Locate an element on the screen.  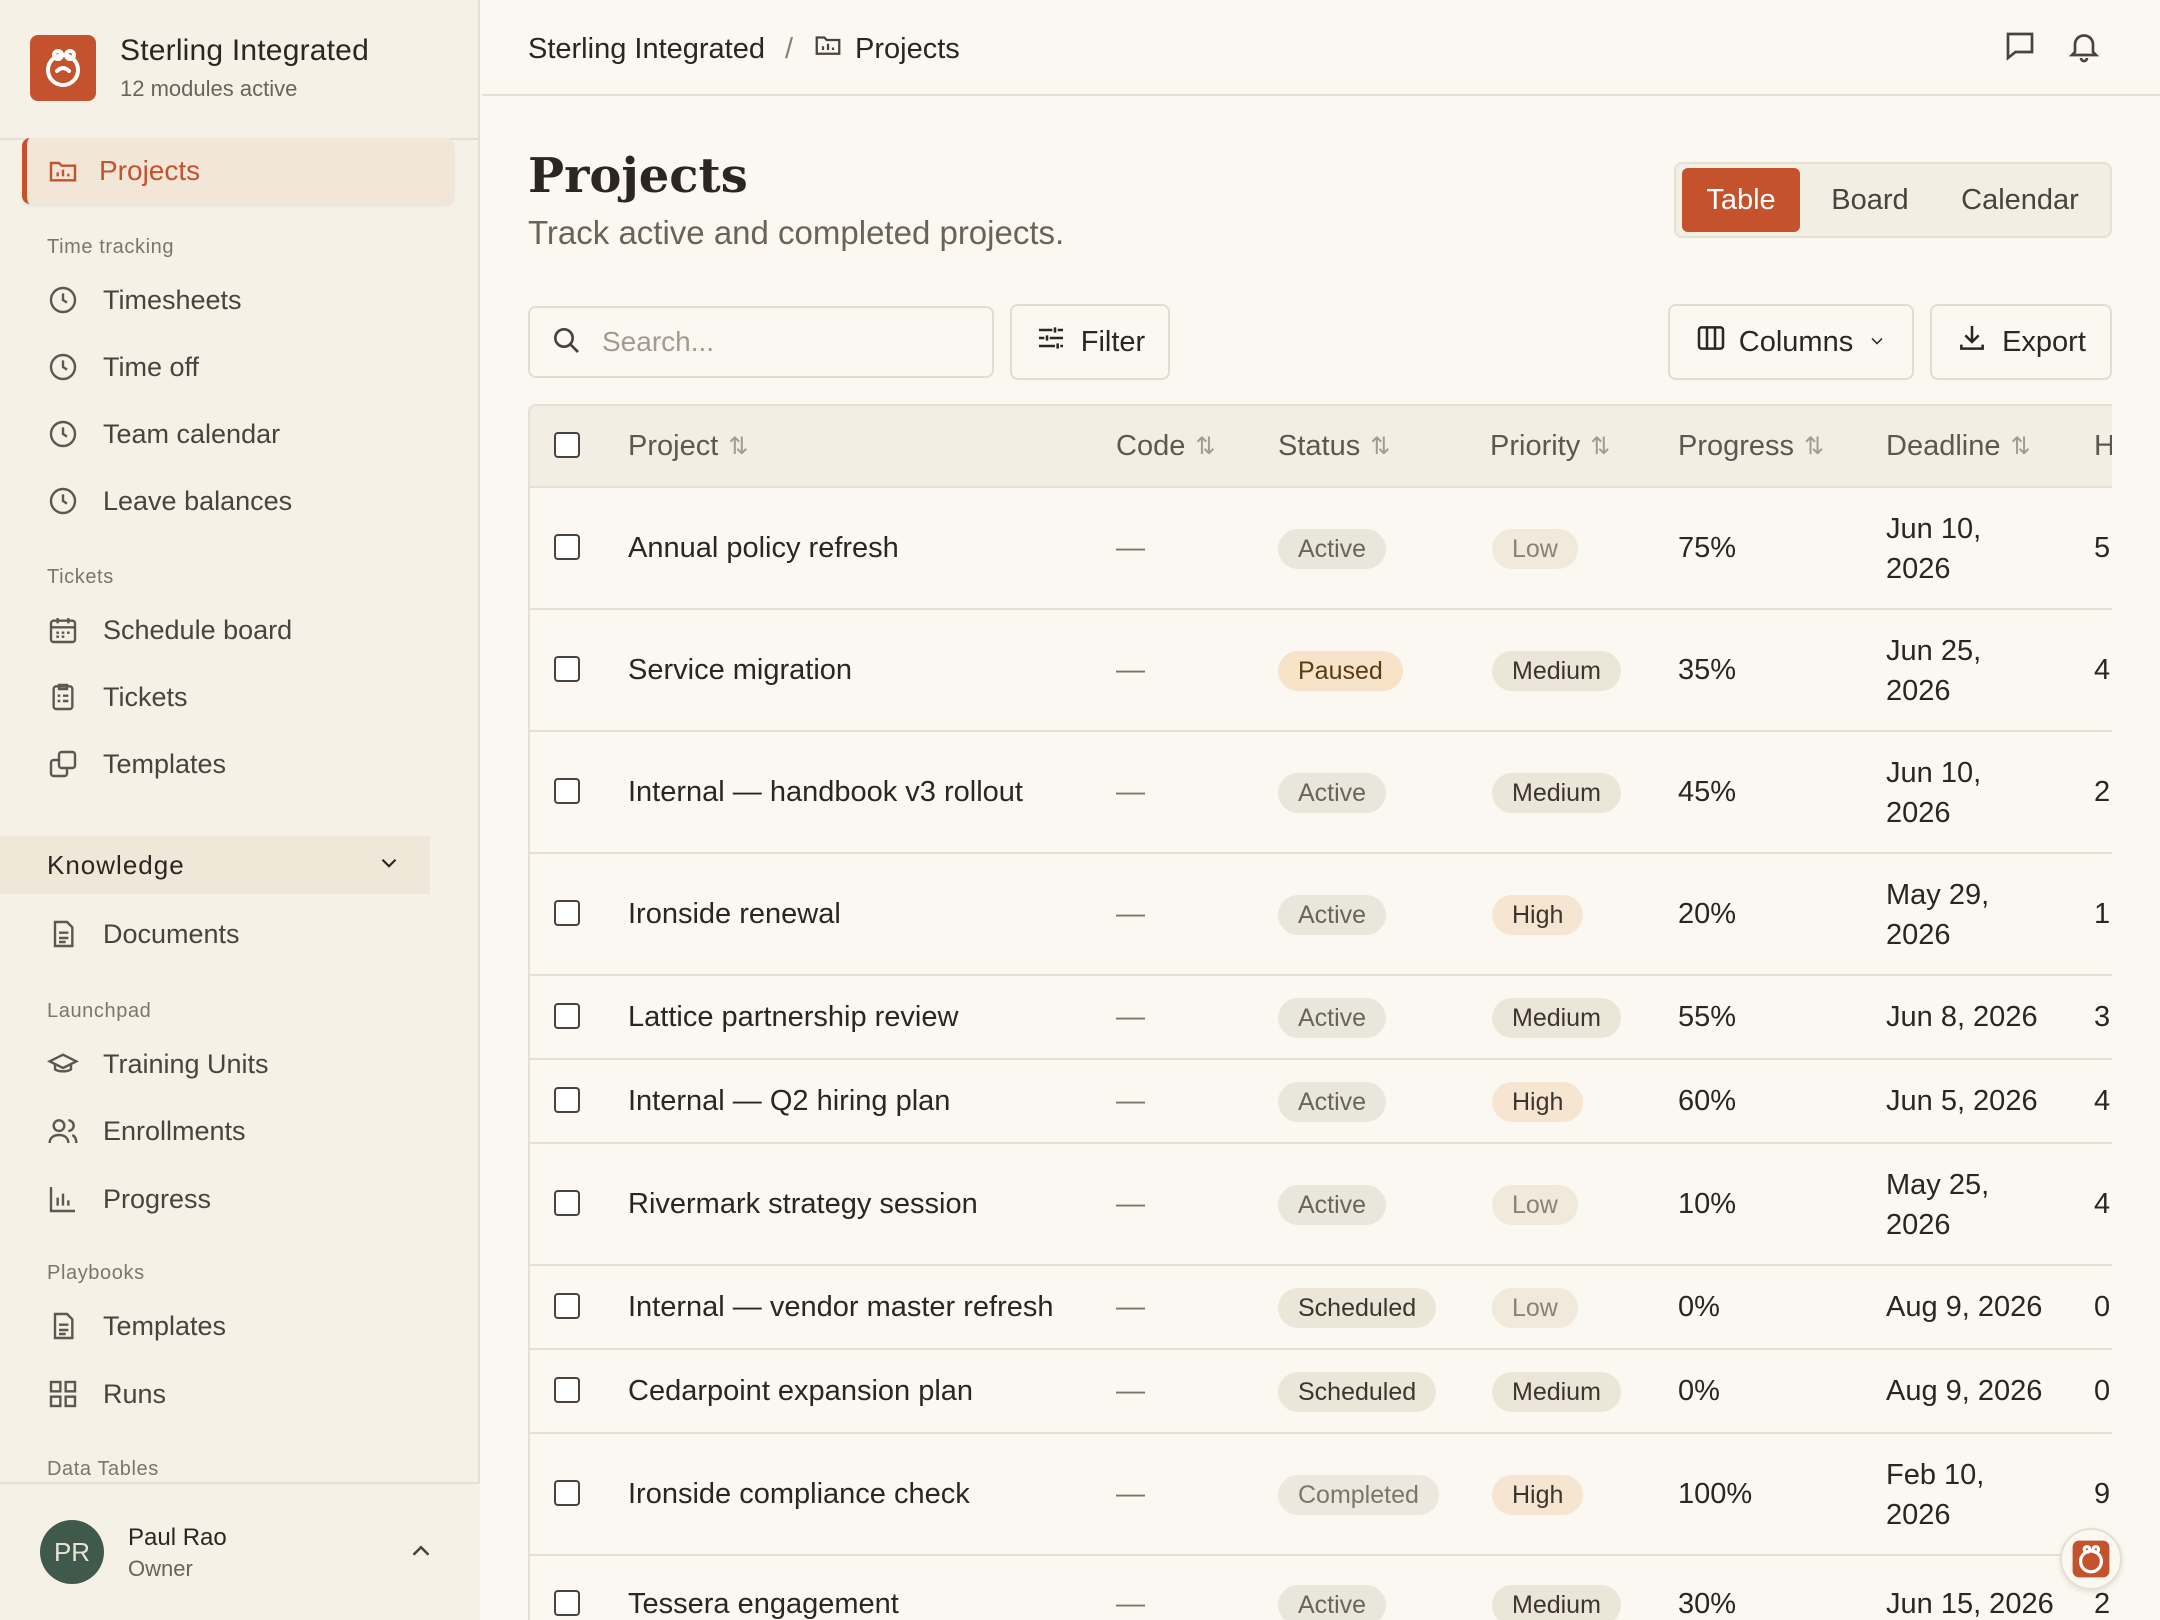
view-table-button: Table is located at coordinates (1741, 200).